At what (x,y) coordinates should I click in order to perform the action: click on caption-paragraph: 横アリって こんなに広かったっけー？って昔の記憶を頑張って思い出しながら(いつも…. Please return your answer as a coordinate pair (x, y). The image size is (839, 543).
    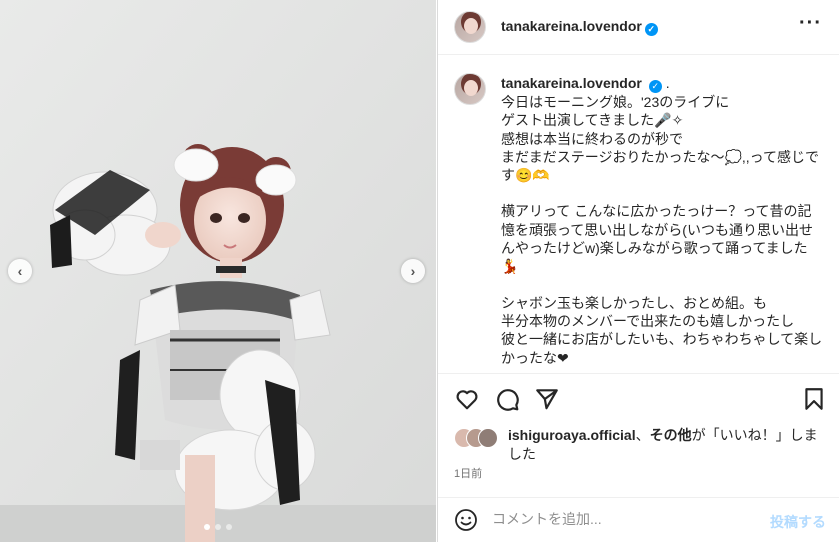
    Looking at the image, I should click on (657, 239).